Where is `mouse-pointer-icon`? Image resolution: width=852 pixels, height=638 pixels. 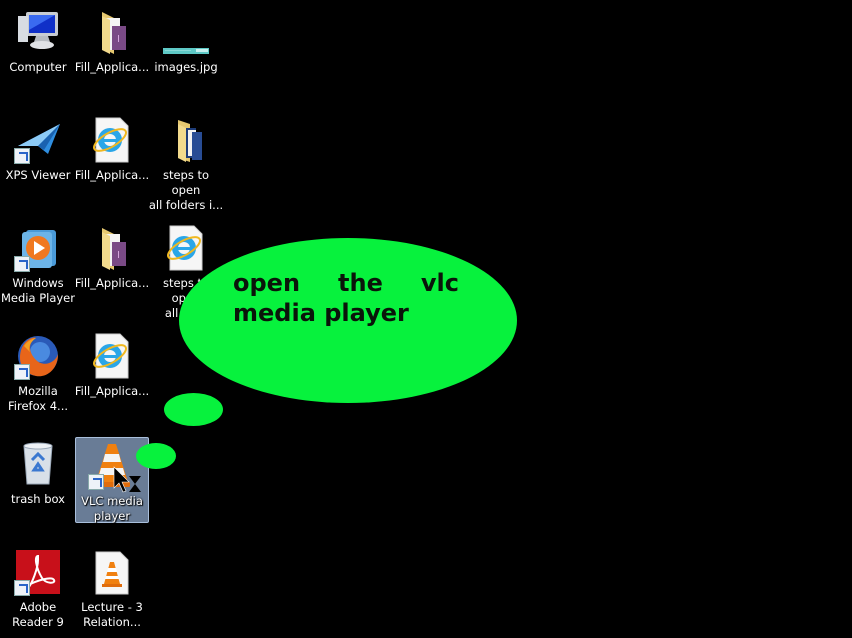
mouse-pointer-icon is located at coordinates (128, 482).